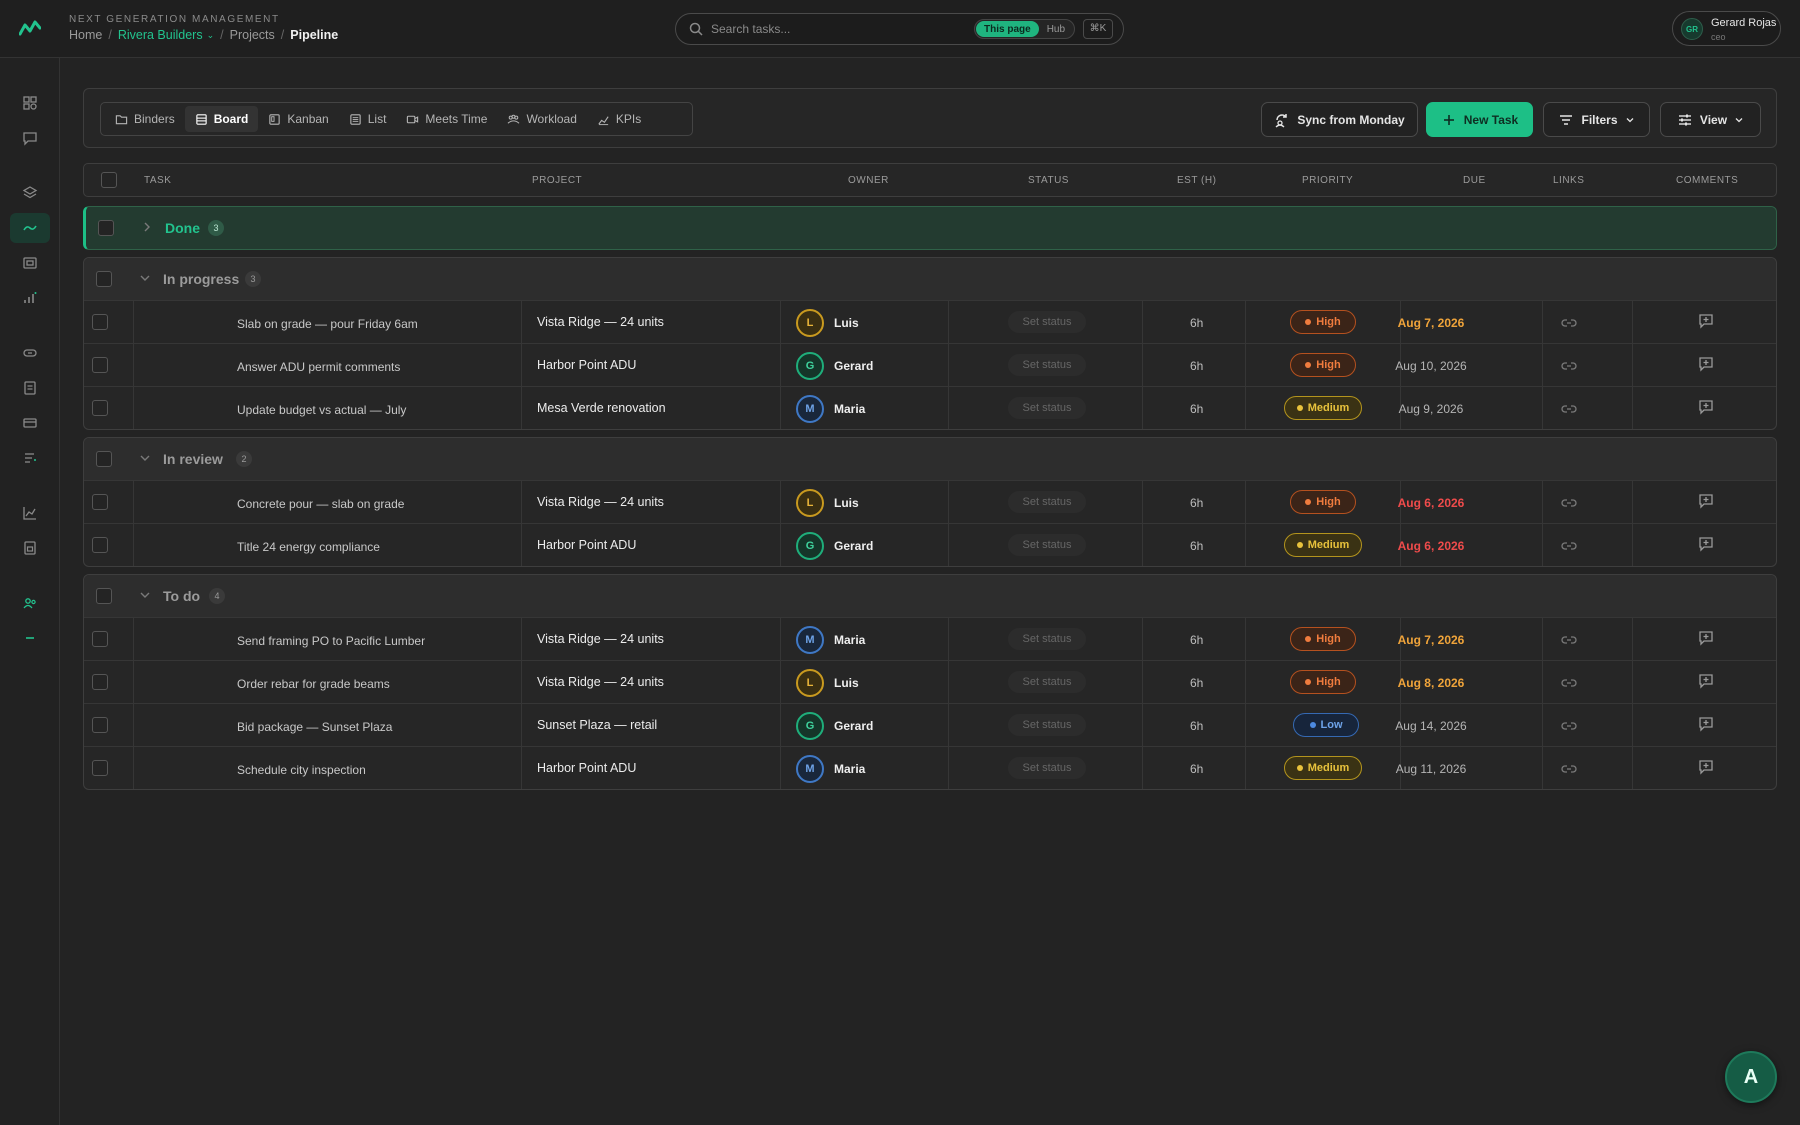 The height and width of the screenshot is (1125, 1800). I want to click on sidebar-item-reports, so click(30, 513).